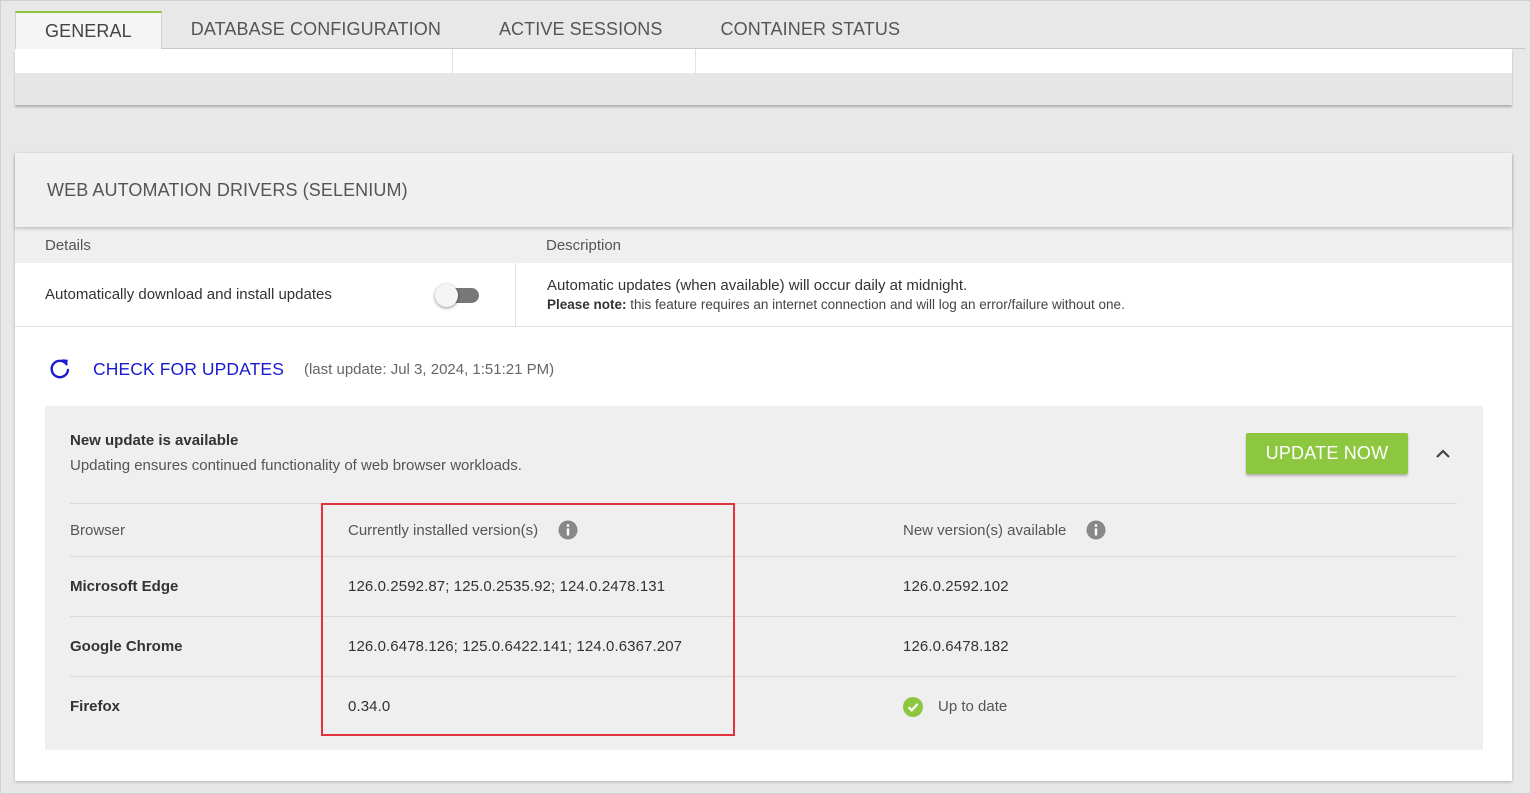 The height and width of the screenshot is (794, 1531). Describe the element at coordinates (1327, 453) in the screenshot. I see `update-now-button: UPDATE NOW` at that location.